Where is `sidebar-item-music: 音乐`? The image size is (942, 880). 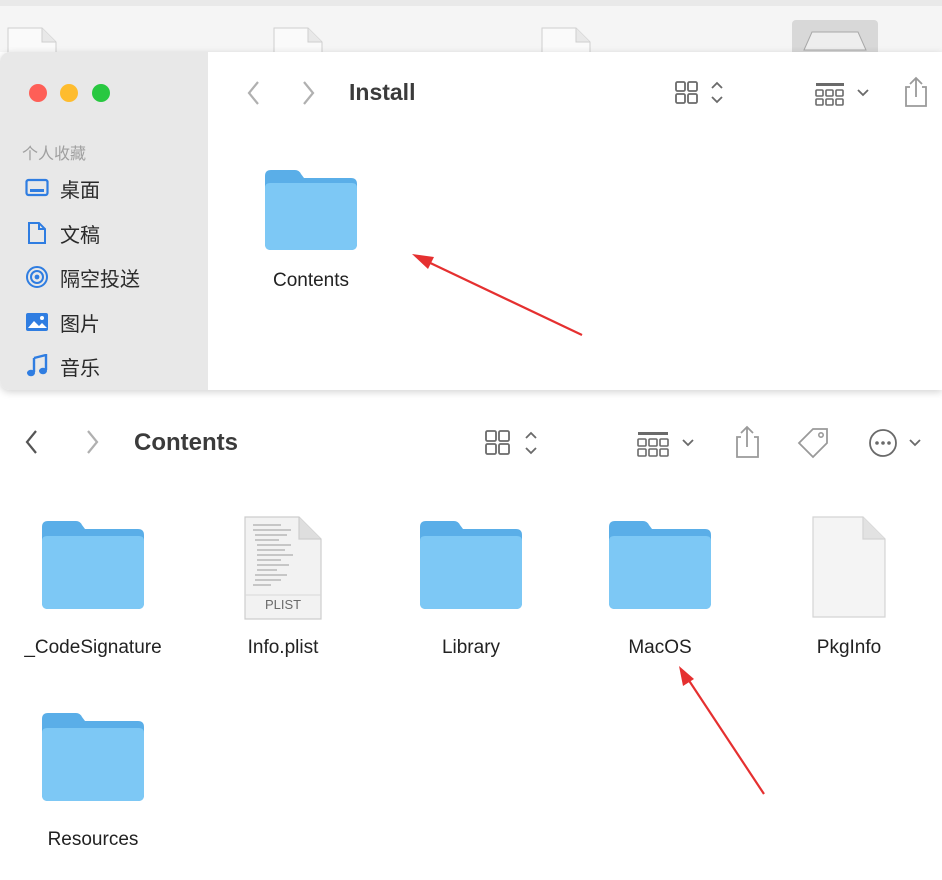
sidebar-item-music: 音乐 is located at coordinates (109, 366).